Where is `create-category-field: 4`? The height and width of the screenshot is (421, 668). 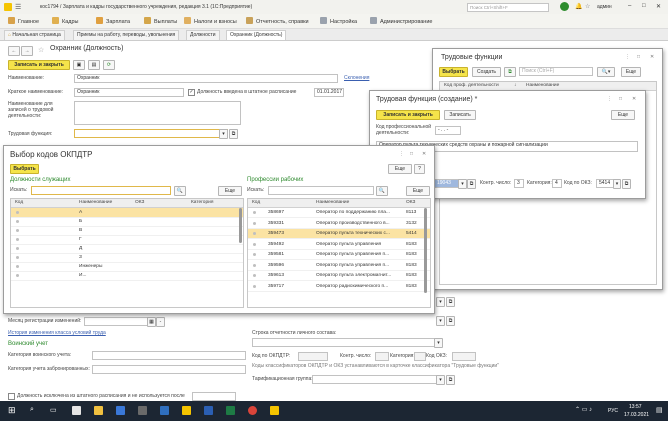
create-category-field: 4 is located at coordinates (557, 183).